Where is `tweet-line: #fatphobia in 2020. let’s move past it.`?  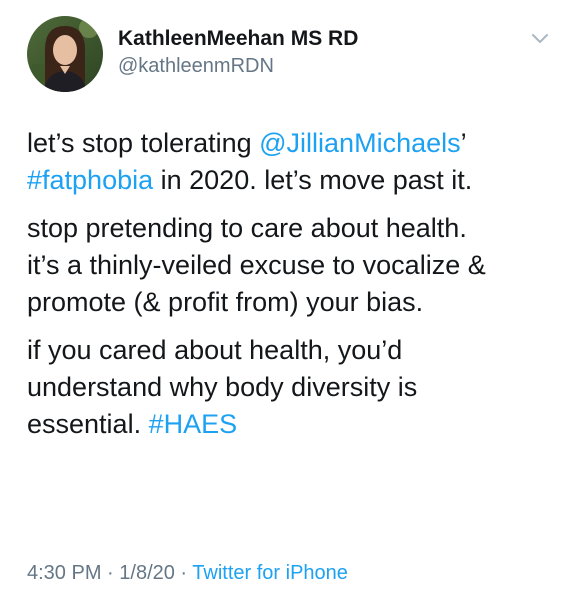 tweet-line: #fatphobia in 2020. let’s move past it. is located at coordinates (289, 180).